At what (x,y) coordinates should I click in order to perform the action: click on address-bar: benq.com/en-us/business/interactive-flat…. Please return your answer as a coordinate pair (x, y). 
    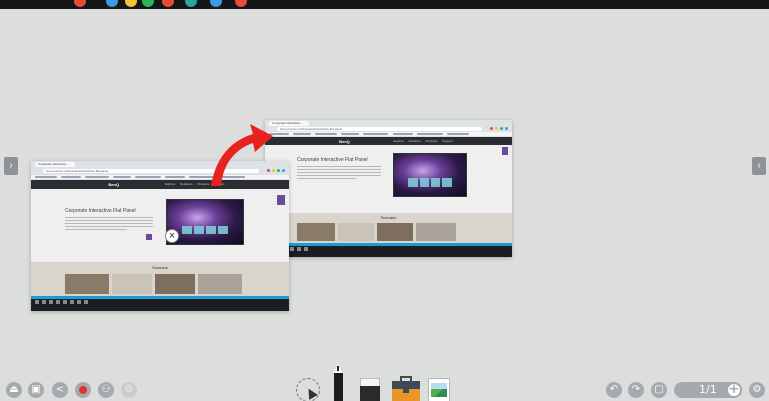
    Looking at the image, I should click on (379, 129).